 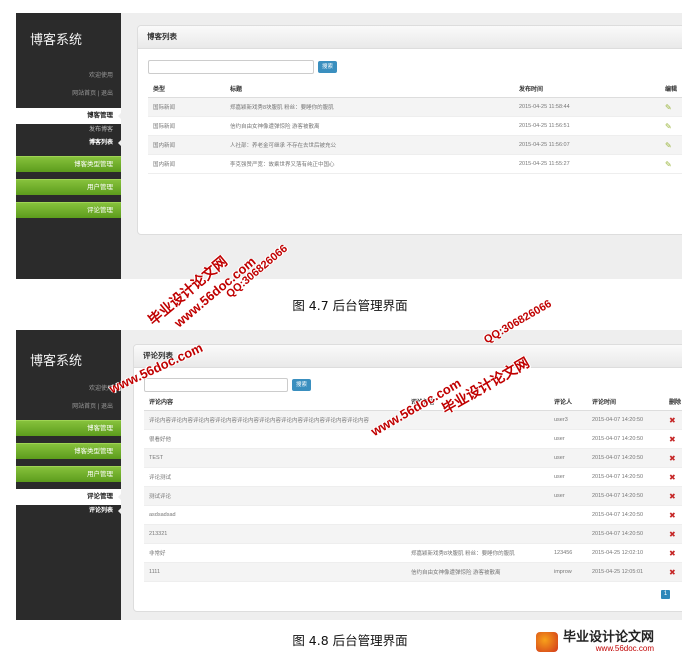 I want to click on cell-time: 2015-04-25 12:05:01, so click(x=625, y=572).